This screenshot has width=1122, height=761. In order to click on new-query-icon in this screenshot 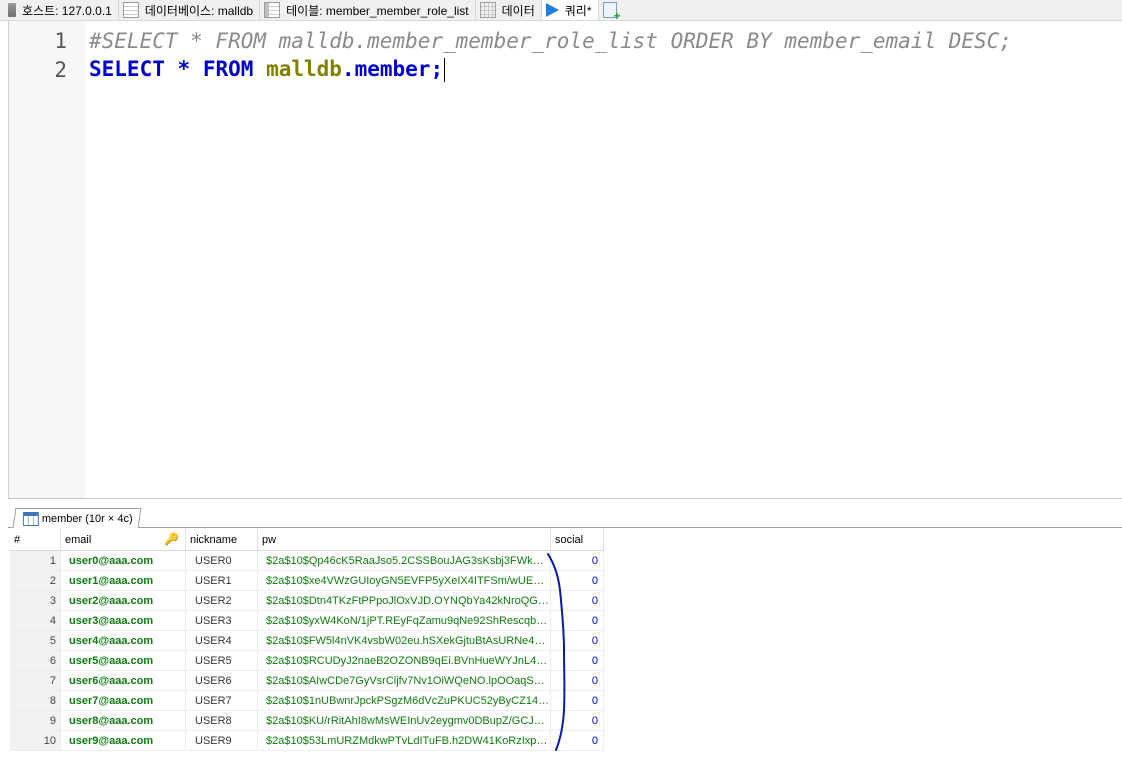, I will do `click(611, 12)`.